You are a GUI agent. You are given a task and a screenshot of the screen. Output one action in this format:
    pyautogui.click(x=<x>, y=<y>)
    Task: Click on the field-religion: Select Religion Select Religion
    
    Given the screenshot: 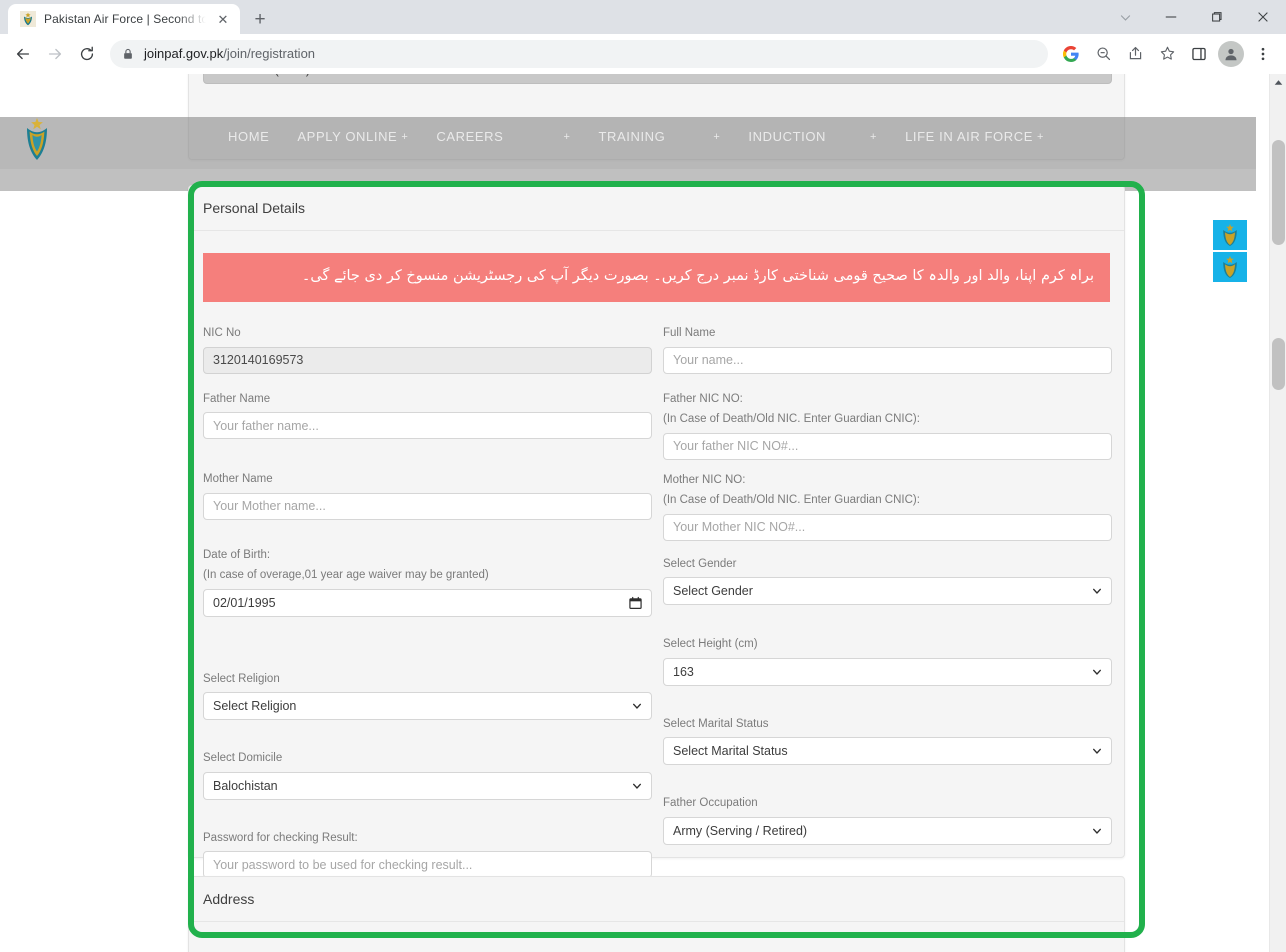 What is the action you would take?
    pyautogui.click(x=427, y=696)
    